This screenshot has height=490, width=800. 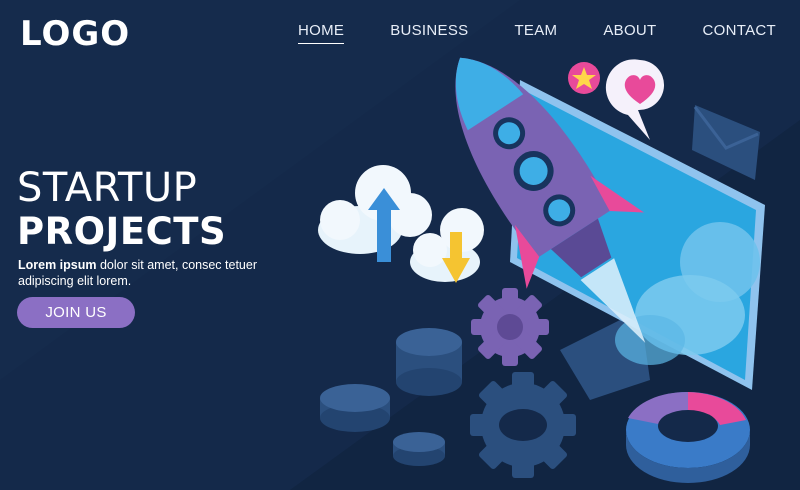 I want to click on cylinder-shape, so click(x=391, y=397).